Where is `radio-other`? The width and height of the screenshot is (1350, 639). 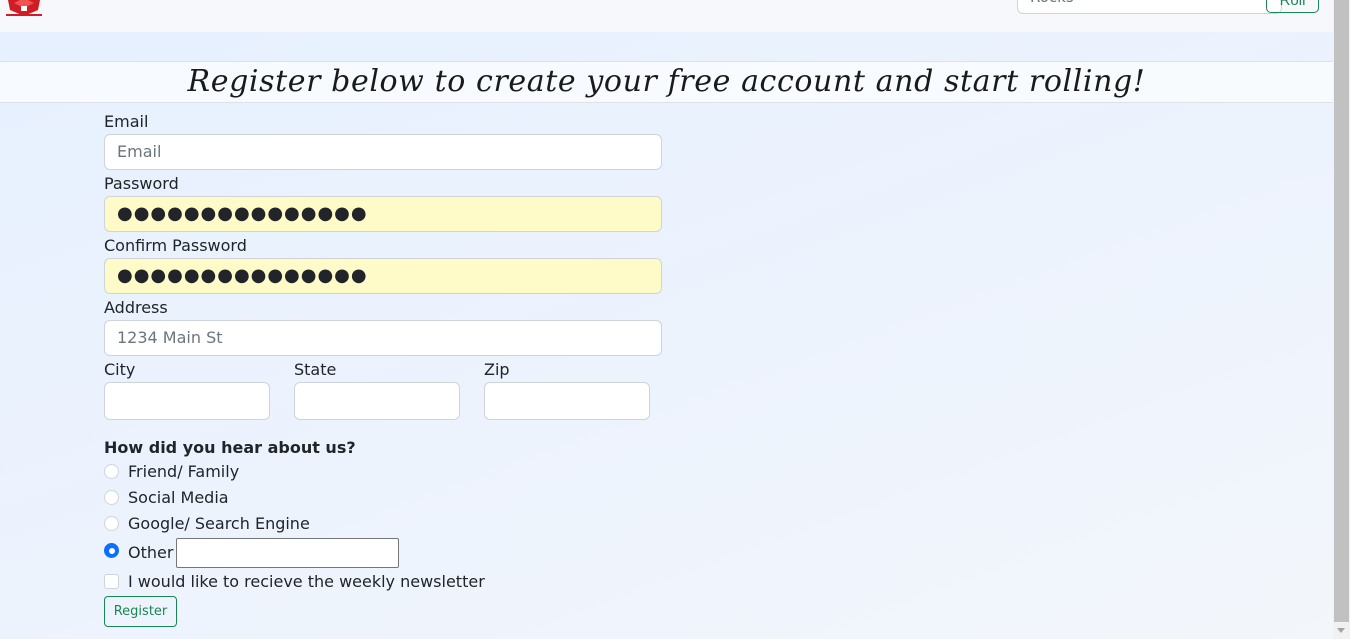
radio-other is located at coordinates (111, 550).